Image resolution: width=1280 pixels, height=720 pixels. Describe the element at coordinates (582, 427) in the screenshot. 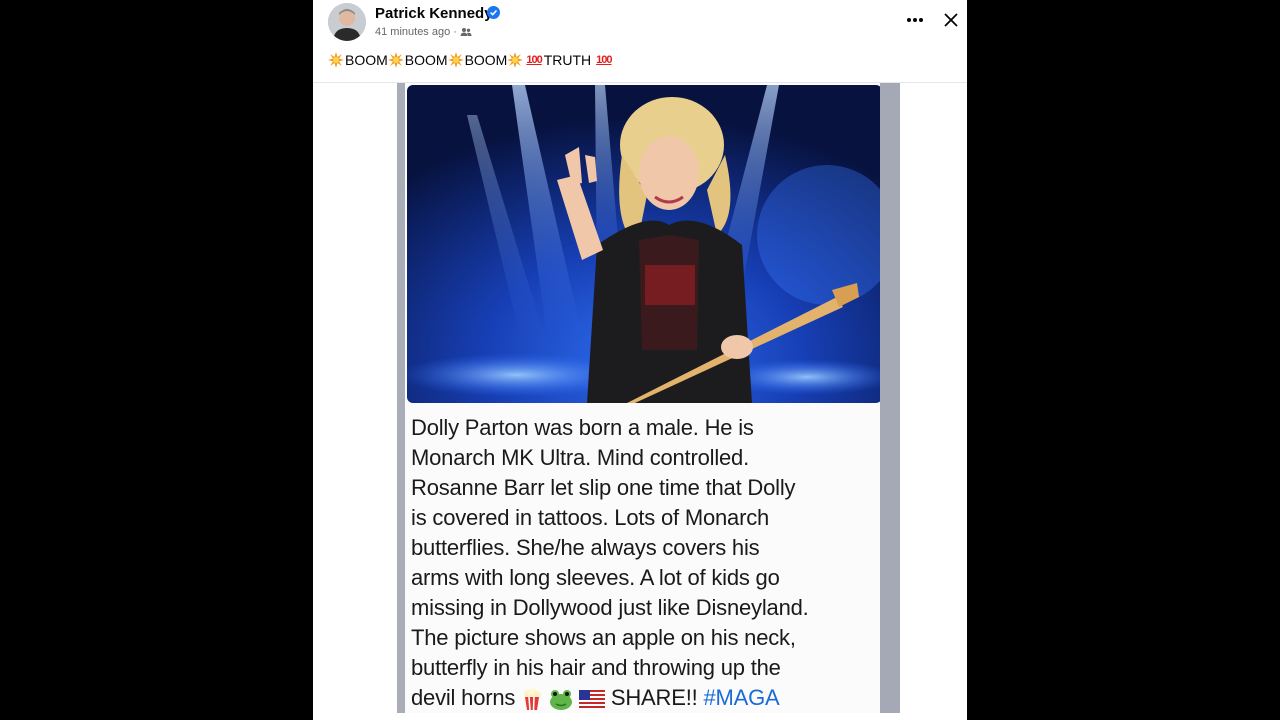

I see `meme-line: Dolly Parton was born a male. He is` at that location.